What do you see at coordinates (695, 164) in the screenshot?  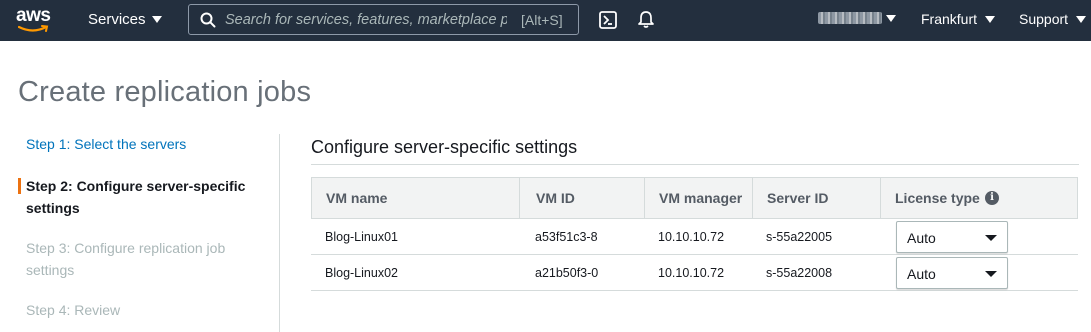 I see `section-divider` at bounding box center [695, 164].